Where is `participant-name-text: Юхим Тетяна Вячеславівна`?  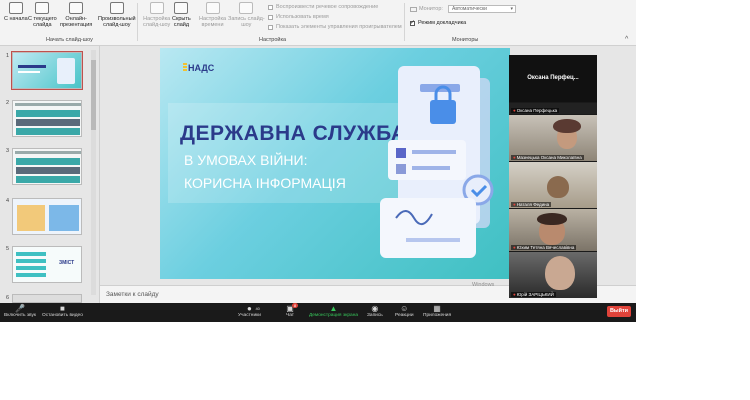
participant-name-text: Юхим Тетяна Вячеславівна is located at coordinates (545, 247).